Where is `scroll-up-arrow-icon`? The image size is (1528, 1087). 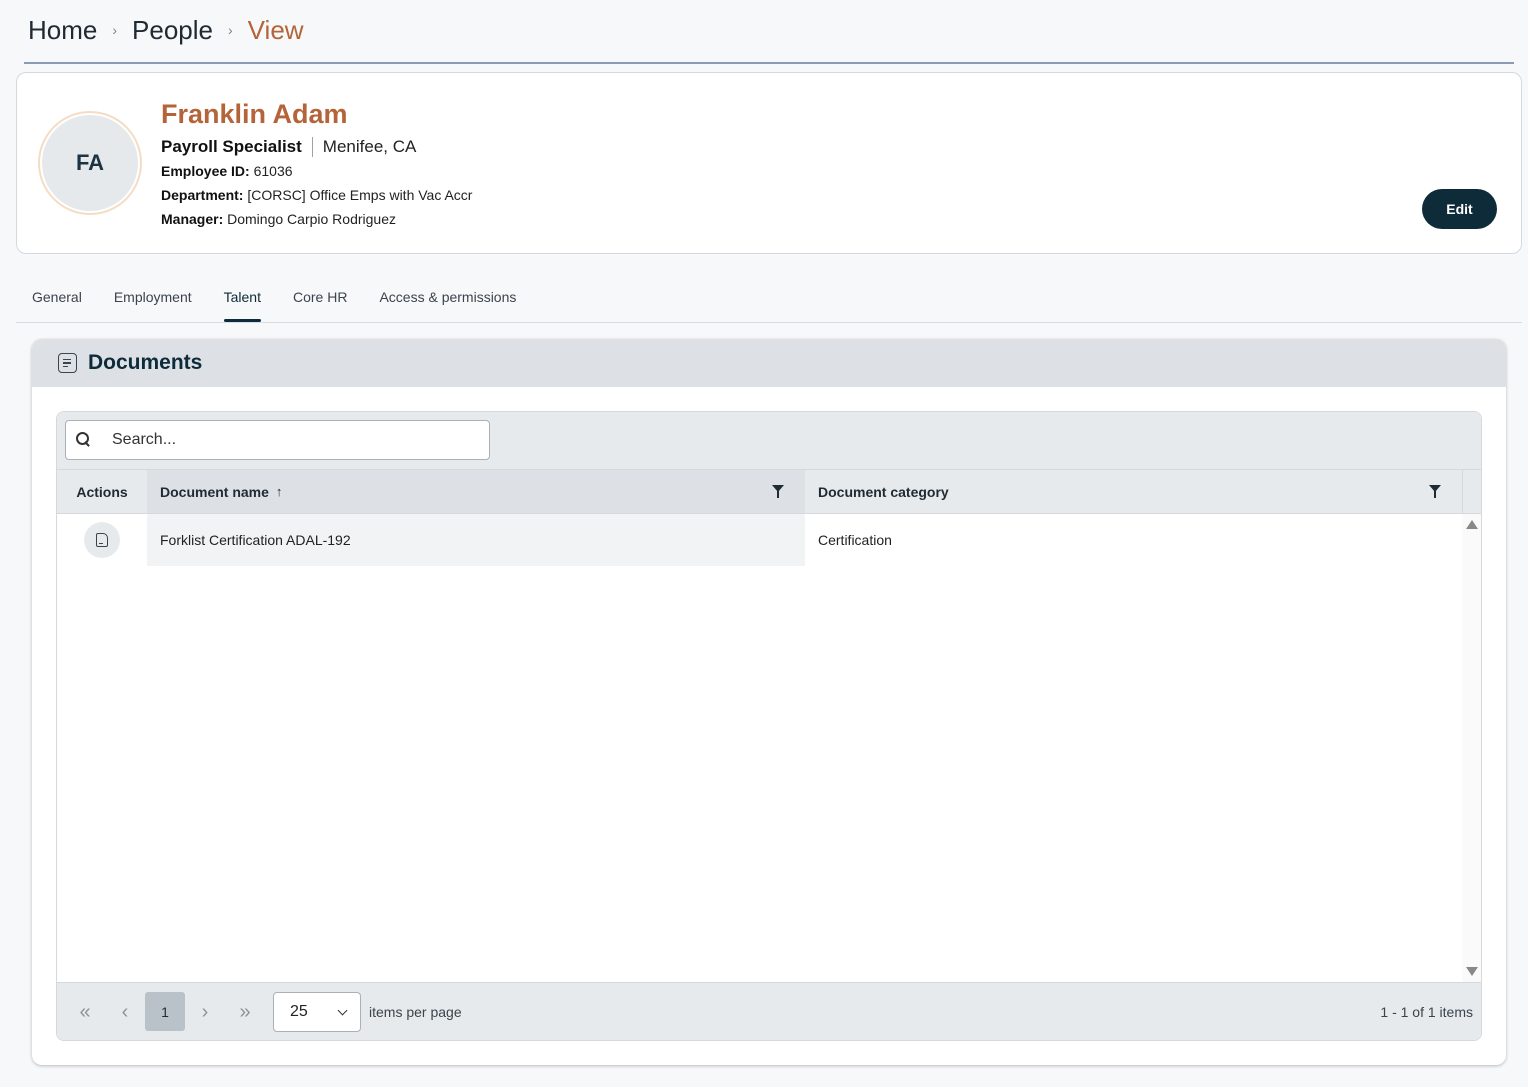
scroll-up-arrow-icon is located at coordinates (1472, 524).